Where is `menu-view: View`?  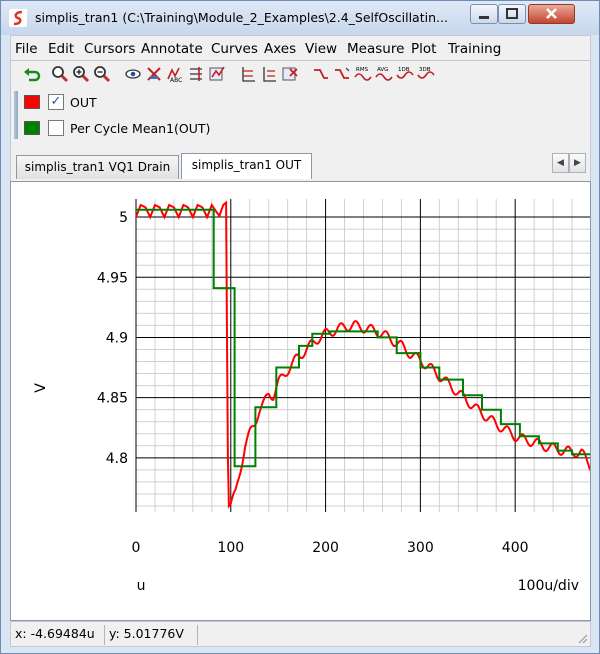 menu-view: View is located at coordinates (321, 49).